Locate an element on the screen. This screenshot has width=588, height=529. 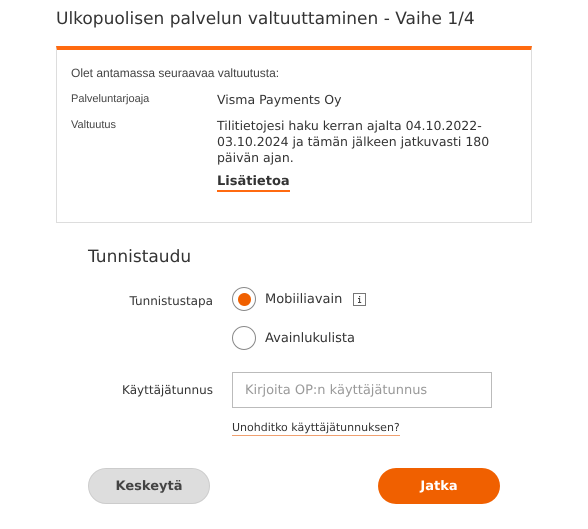
forgot-username-link: Unohditko käyttäjätunnuksen? is located at coordinates (316, 428).